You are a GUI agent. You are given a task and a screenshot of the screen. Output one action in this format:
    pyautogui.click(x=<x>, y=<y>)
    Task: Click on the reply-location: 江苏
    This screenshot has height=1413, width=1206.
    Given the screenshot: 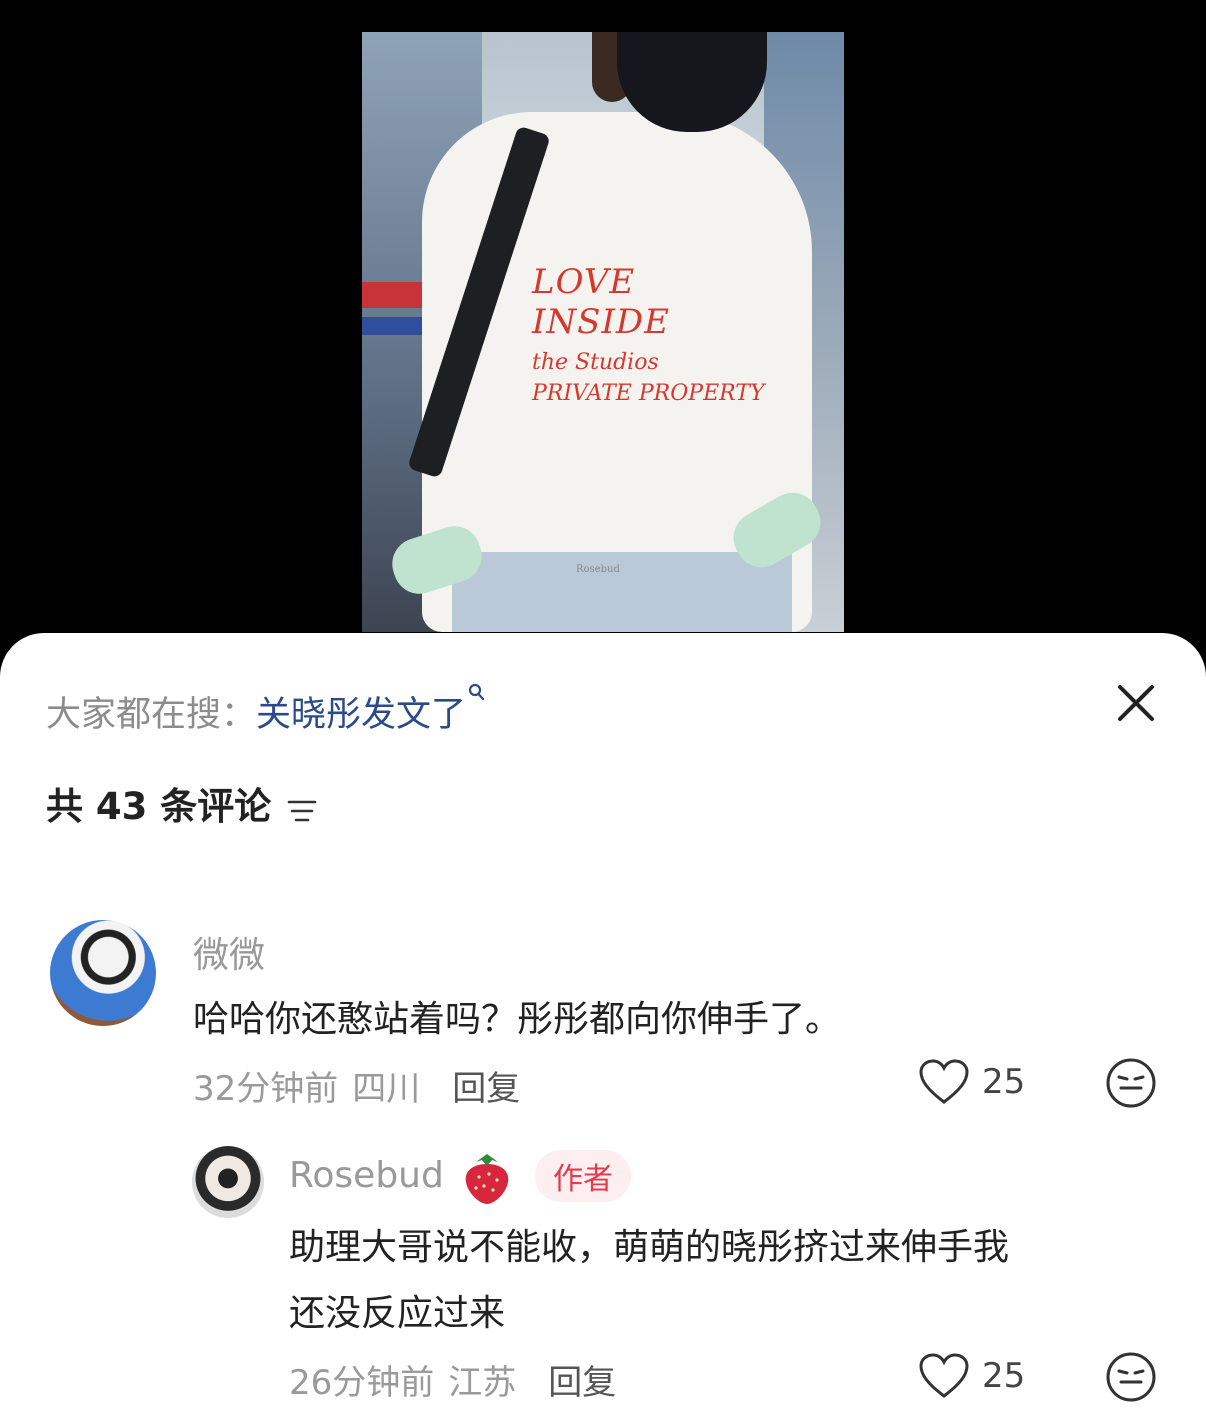 What is the action you would take?
    pyautogui.click(x=482, y=1383)
    